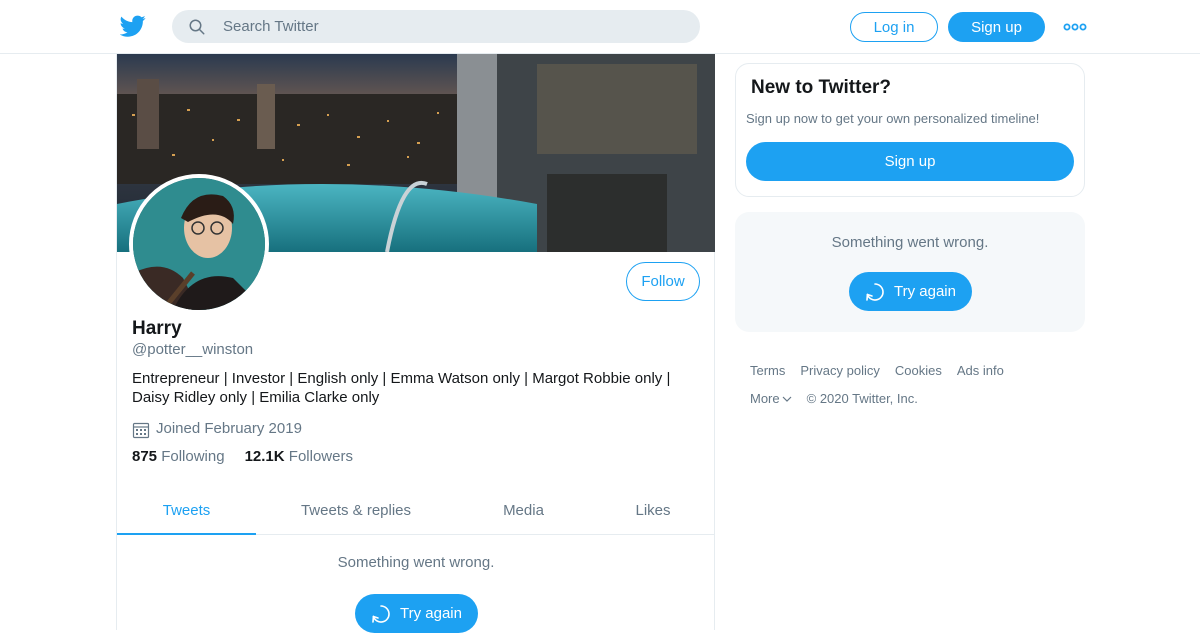  I want to click on profile-avatar, so click(199, 244).